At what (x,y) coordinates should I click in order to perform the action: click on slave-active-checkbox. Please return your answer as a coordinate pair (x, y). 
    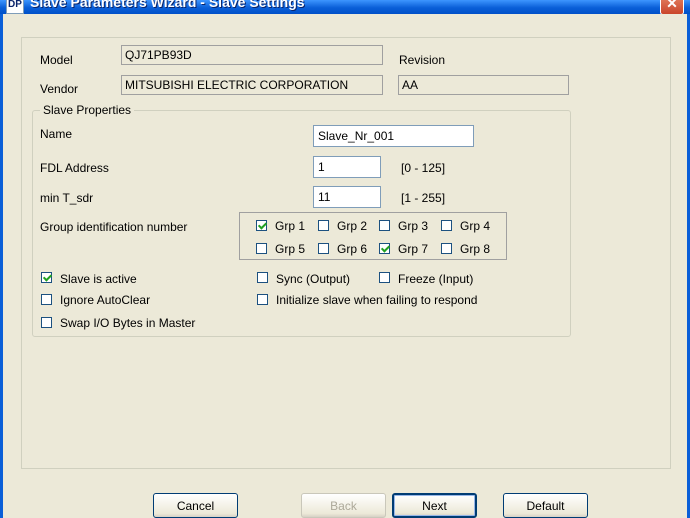
    Looking at the image, I should click on (46, 277).